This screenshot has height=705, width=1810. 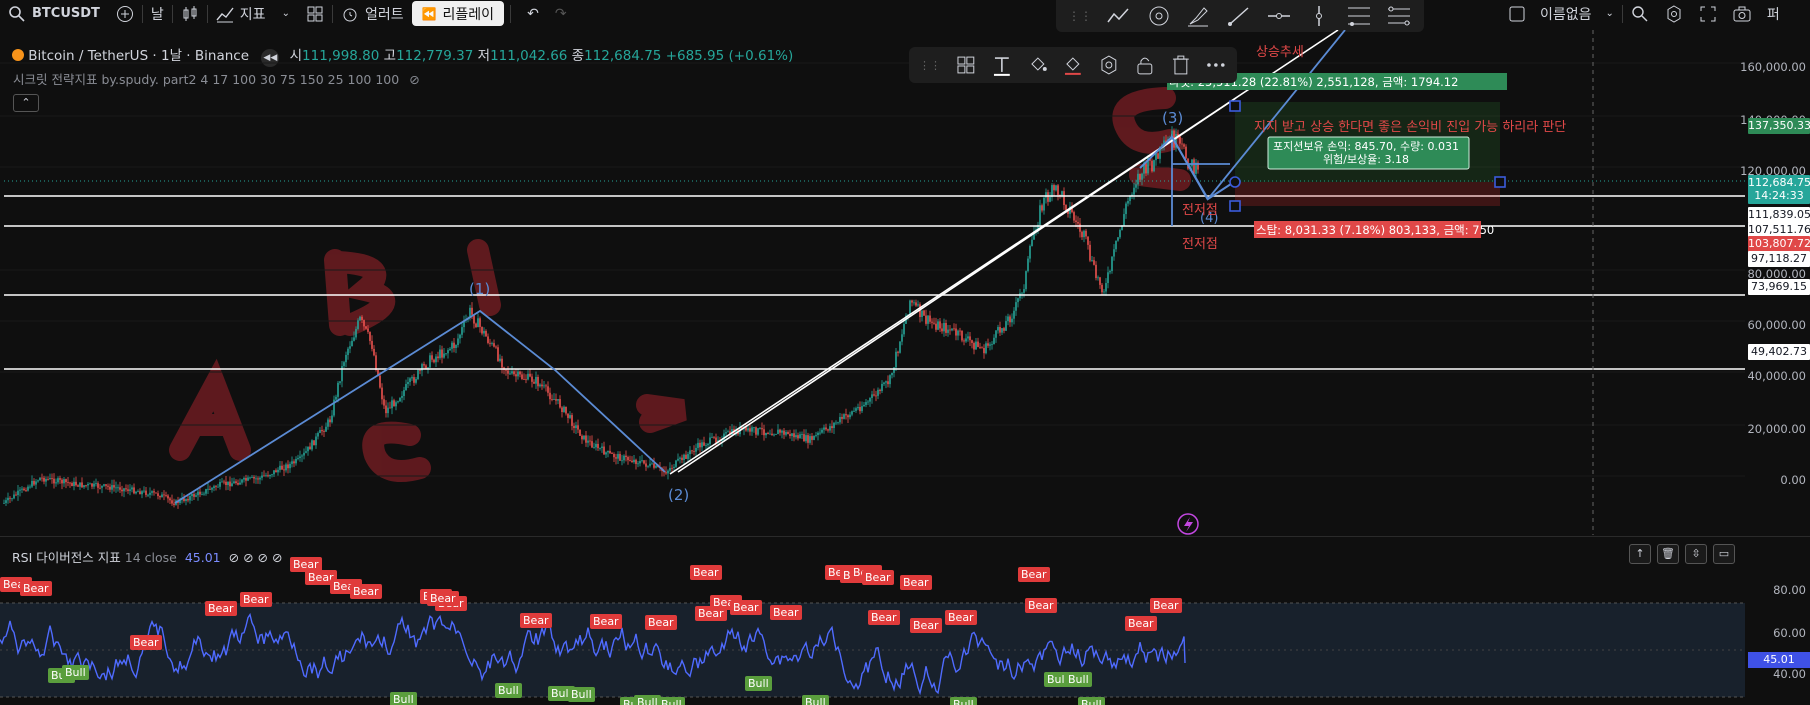 I want to click on price-badge: 14:24:33, so click(x=1779, y=196).